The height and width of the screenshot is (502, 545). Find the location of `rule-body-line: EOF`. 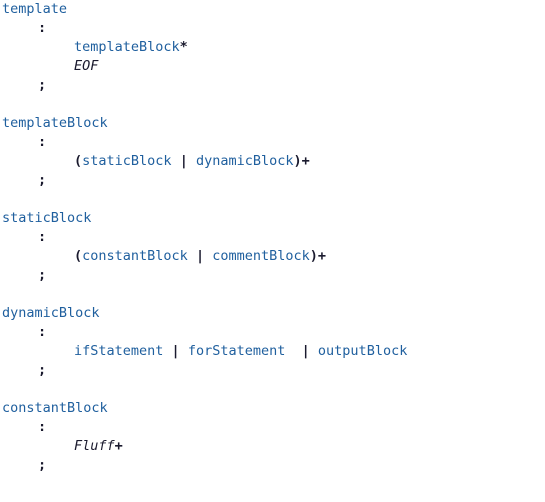

rule-body-line: EOF is located at coordinates (272, 66).